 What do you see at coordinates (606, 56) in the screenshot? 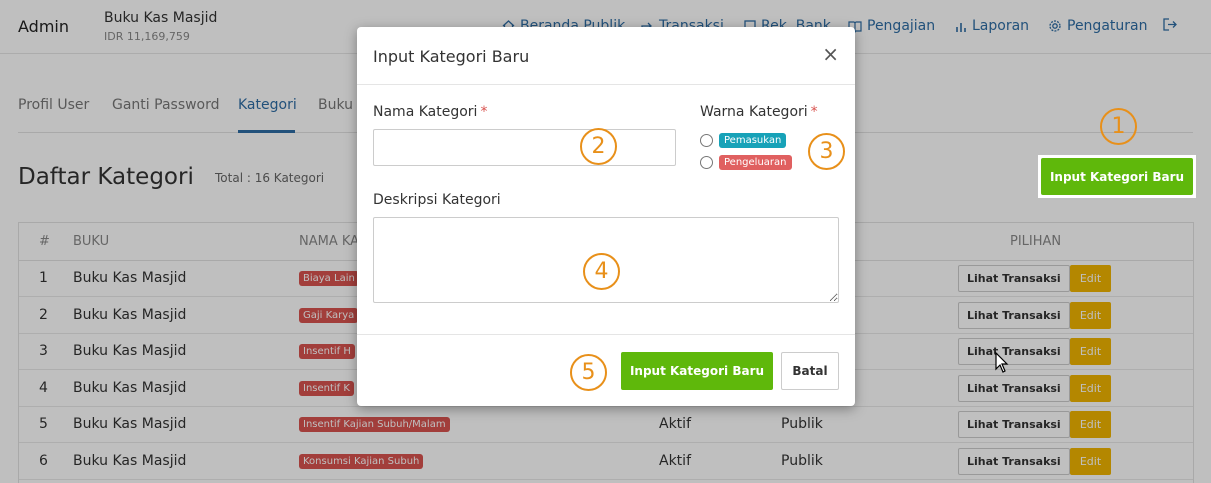
I see `modal-header: Input Kategori Baru ×` at bounding box center [606, 56].